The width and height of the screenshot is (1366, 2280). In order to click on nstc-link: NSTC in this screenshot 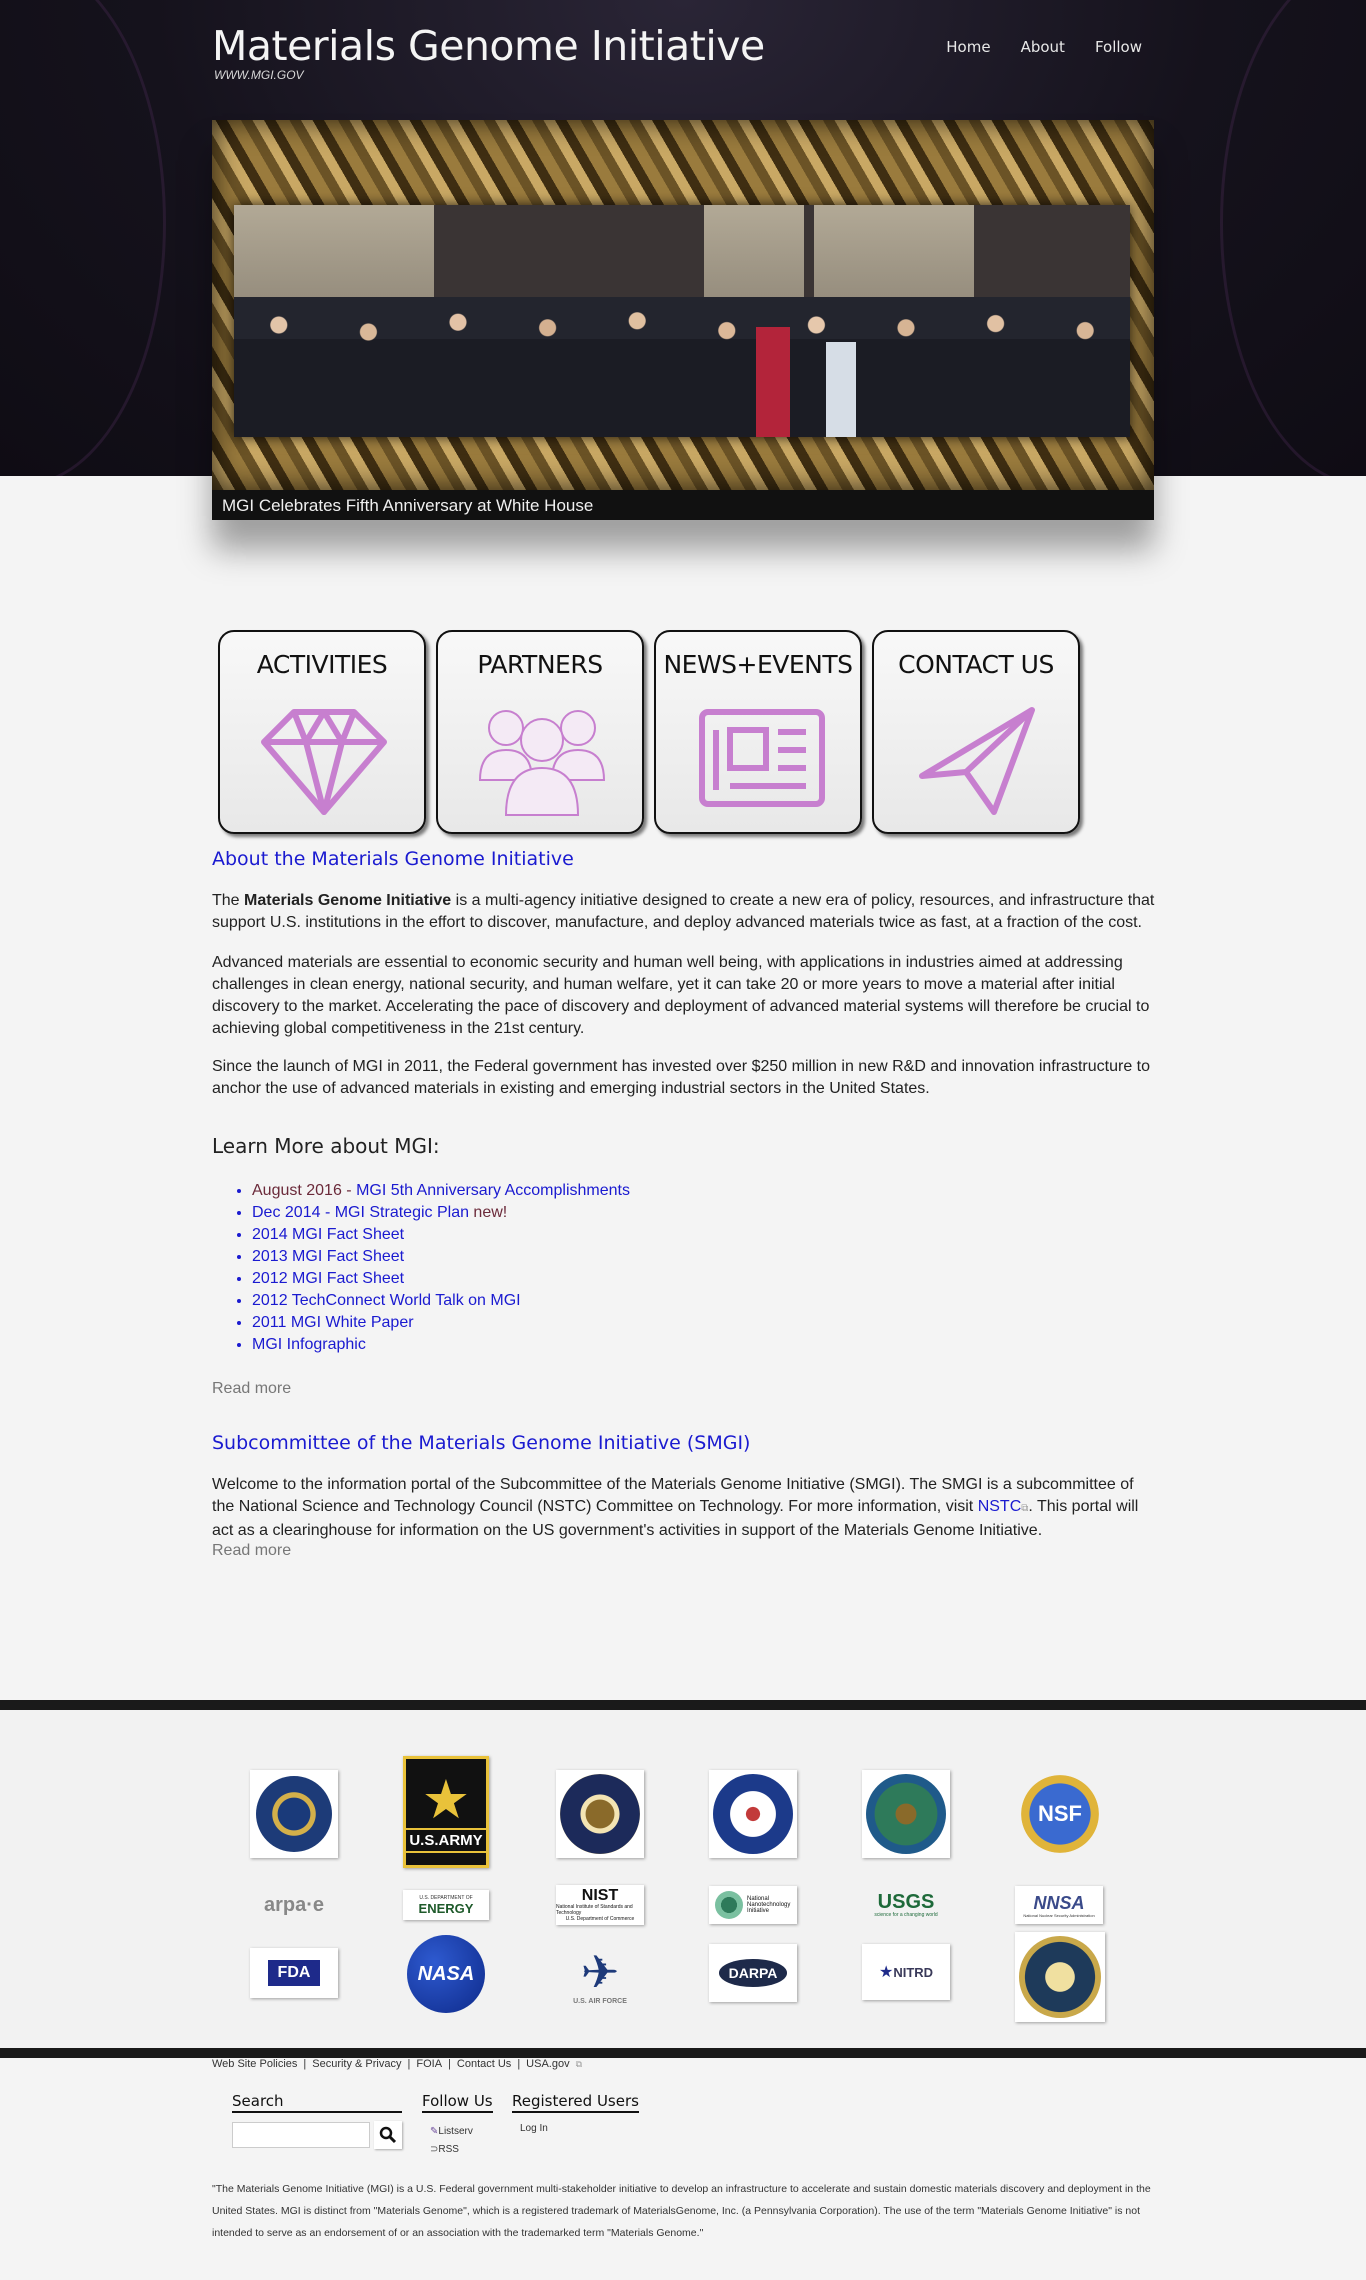, I will do `click(1000, 1506)`.